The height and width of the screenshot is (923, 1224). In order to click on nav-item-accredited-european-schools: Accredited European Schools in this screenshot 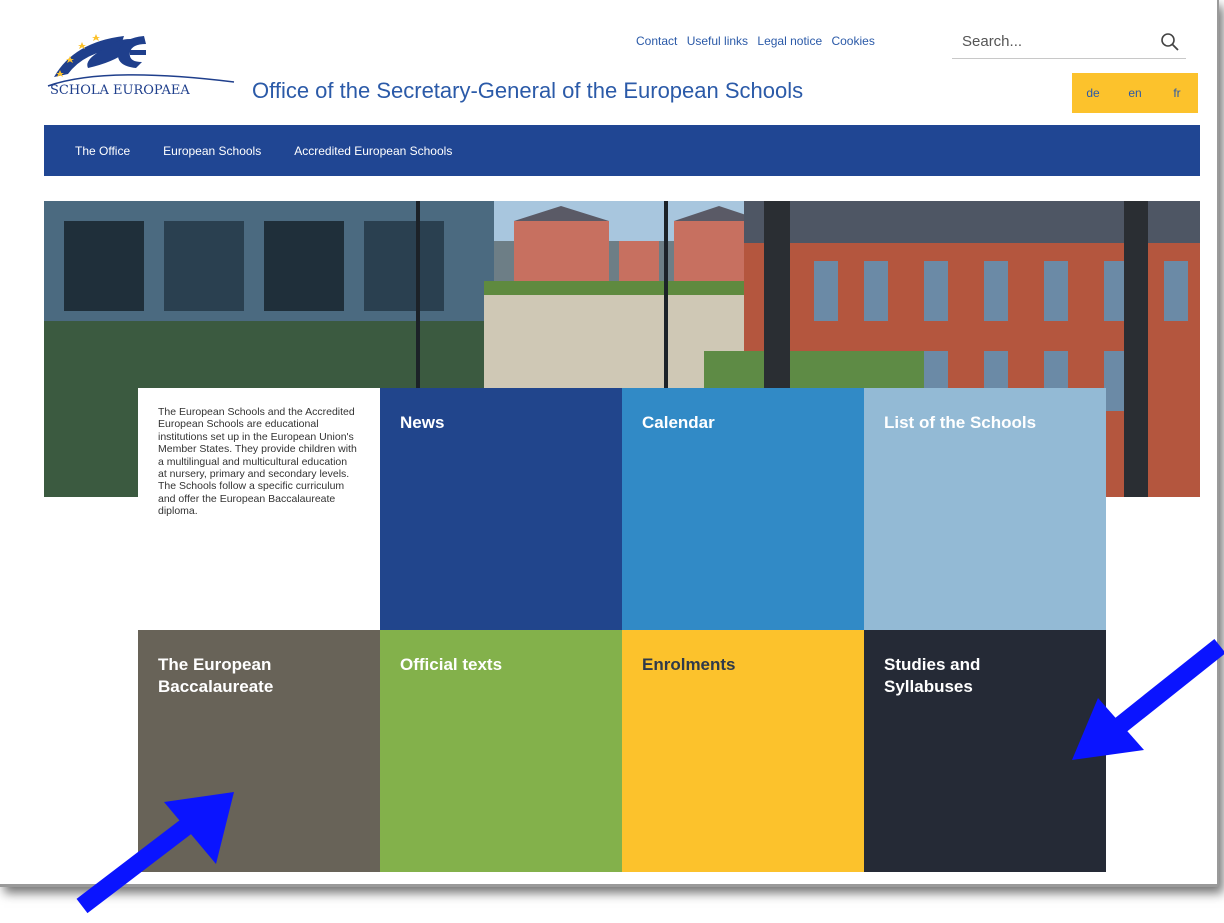, I will do `click(373, 151)`.